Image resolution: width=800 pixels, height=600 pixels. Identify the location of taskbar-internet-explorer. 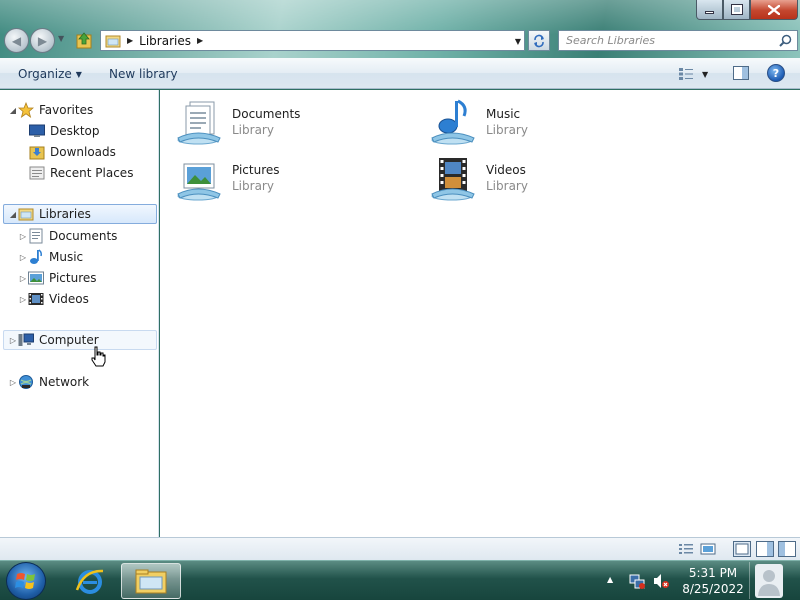
(90, 581).